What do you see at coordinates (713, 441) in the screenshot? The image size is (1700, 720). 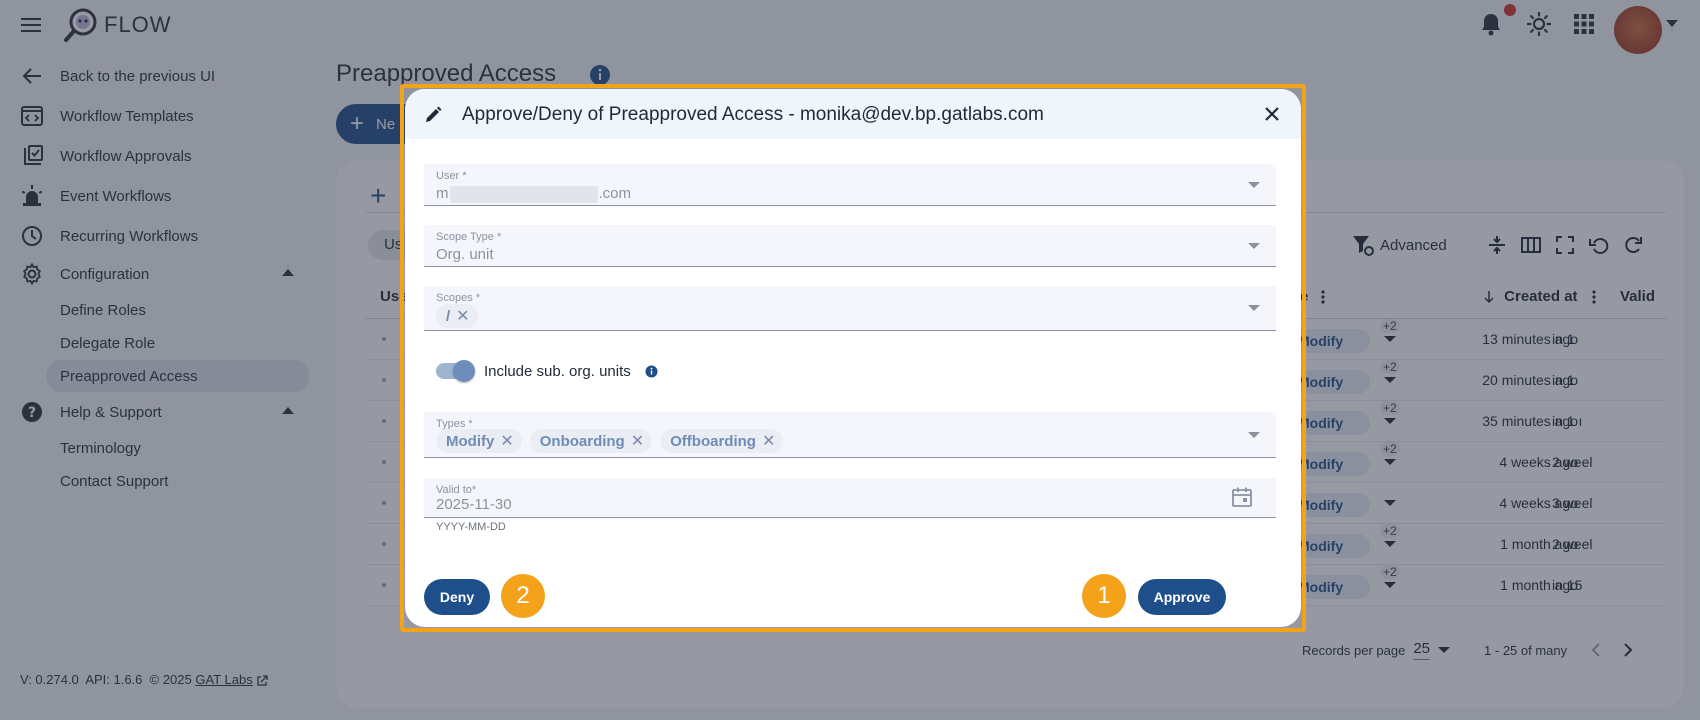 I see `chip-label: Offboarding` at bounding box center [713, 441].